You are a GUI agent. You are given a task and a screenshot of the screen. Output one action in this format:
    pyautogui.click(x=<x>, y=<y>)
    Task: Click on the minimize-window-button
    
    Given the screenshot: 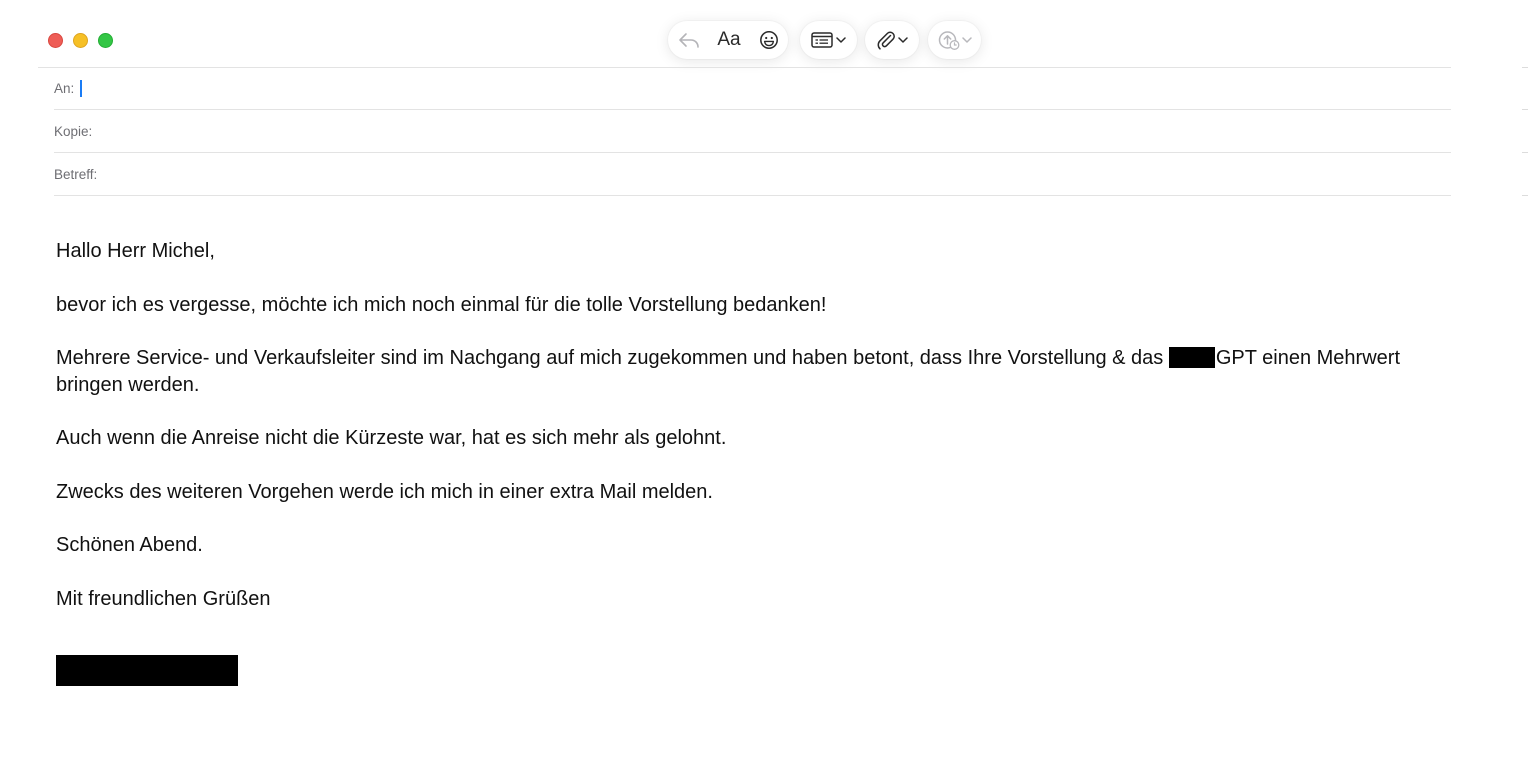 What is the action you would take?
    pyautogui.click(x=80, y=40)
    